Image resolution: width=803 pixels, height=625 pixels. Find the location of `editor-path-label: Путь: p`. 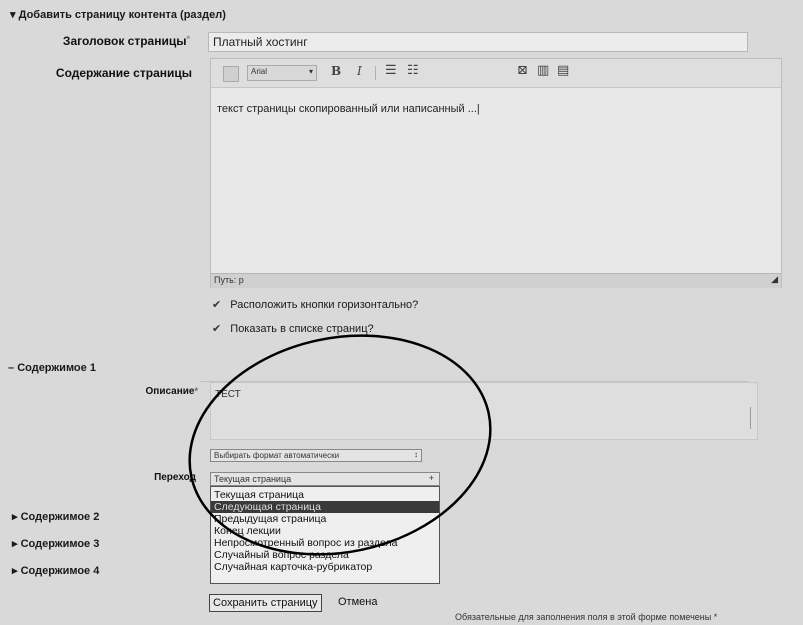

editor-path-label: Путь: p is located at coordinates (229, 280).